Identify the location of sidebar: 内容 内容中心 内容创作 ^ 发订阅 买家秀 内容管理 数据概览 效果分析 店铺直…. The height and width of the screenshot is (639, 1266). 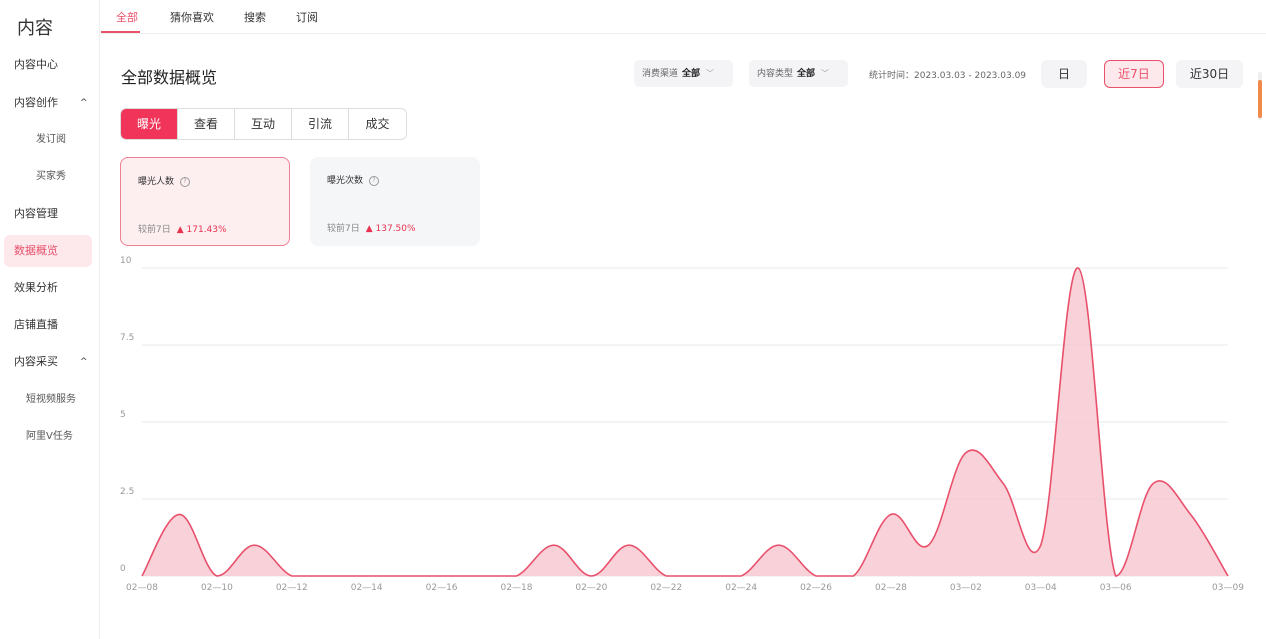
(50, 319).